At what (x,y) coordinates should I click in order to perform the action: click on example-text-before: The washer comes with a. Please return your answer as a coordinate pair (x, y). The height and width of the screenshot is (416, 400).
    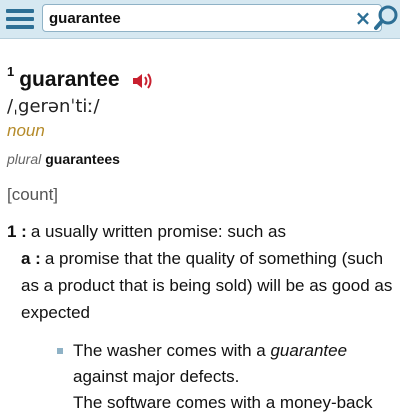
    Looking at the image, I should click on (172, 350).